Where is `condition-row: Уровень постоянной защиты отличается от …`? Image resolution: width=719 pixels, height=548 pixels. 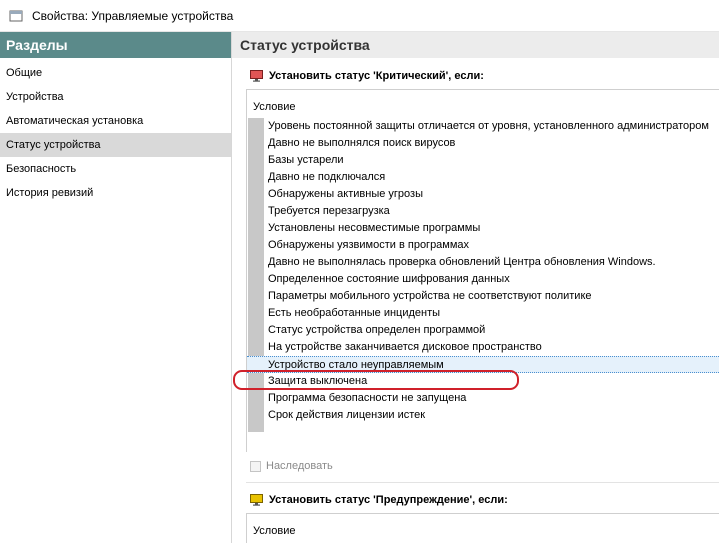 condition-row: Уровень постоянной защиты отличается от … is located at coordinates (483, 126).